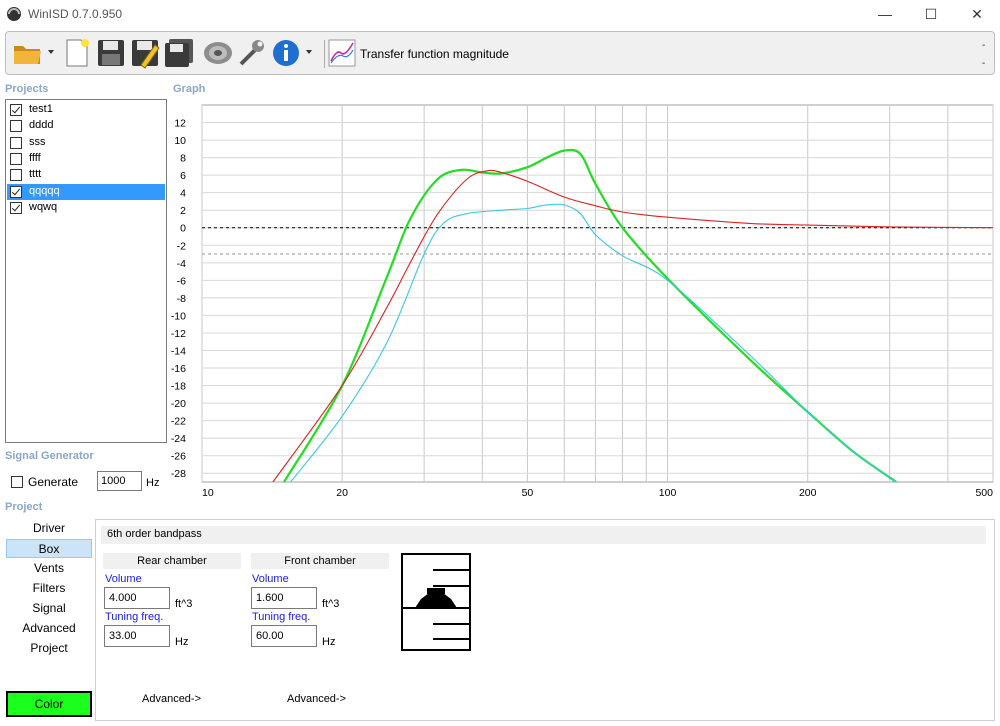 The image size is (1000, 726). I want to click on close-button: ✕, so click(977, 14).